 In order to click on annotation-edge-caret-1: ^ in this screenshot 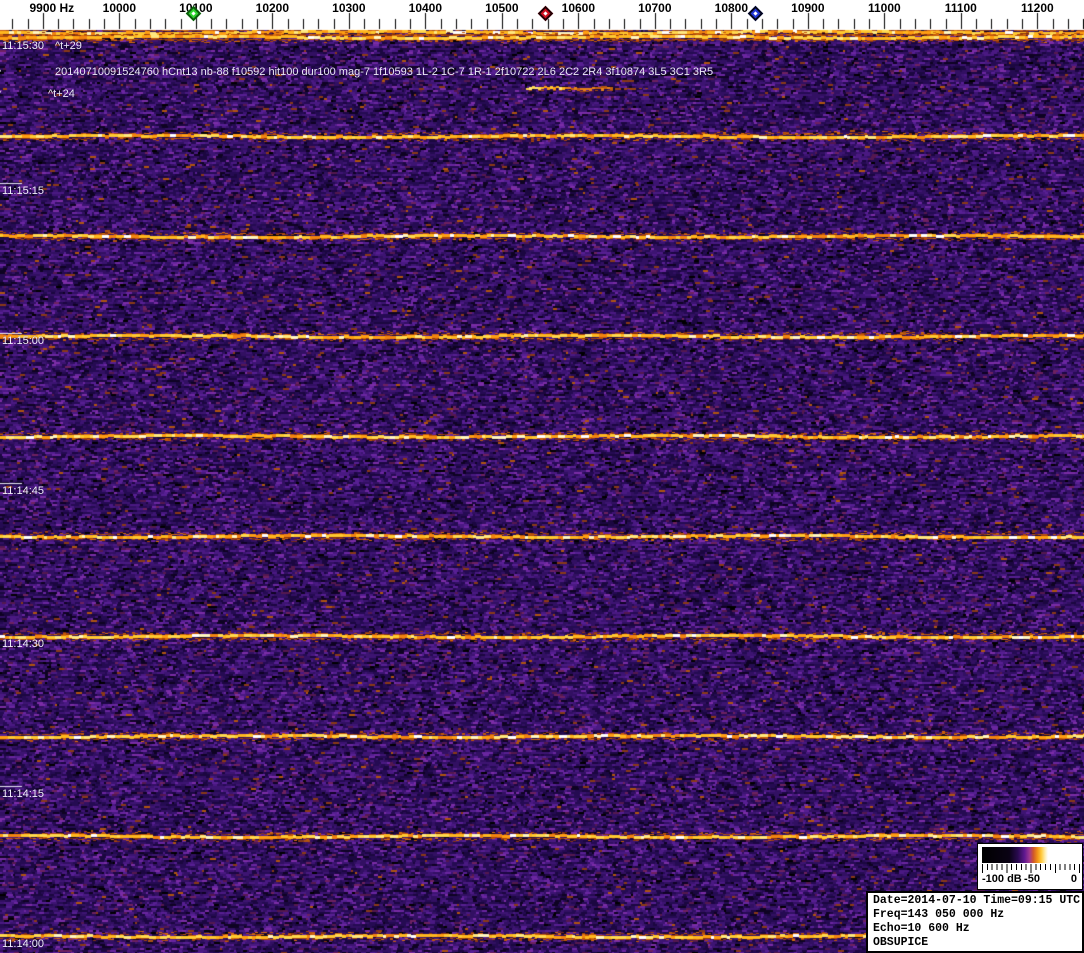, I will do `click(0, 72)`.